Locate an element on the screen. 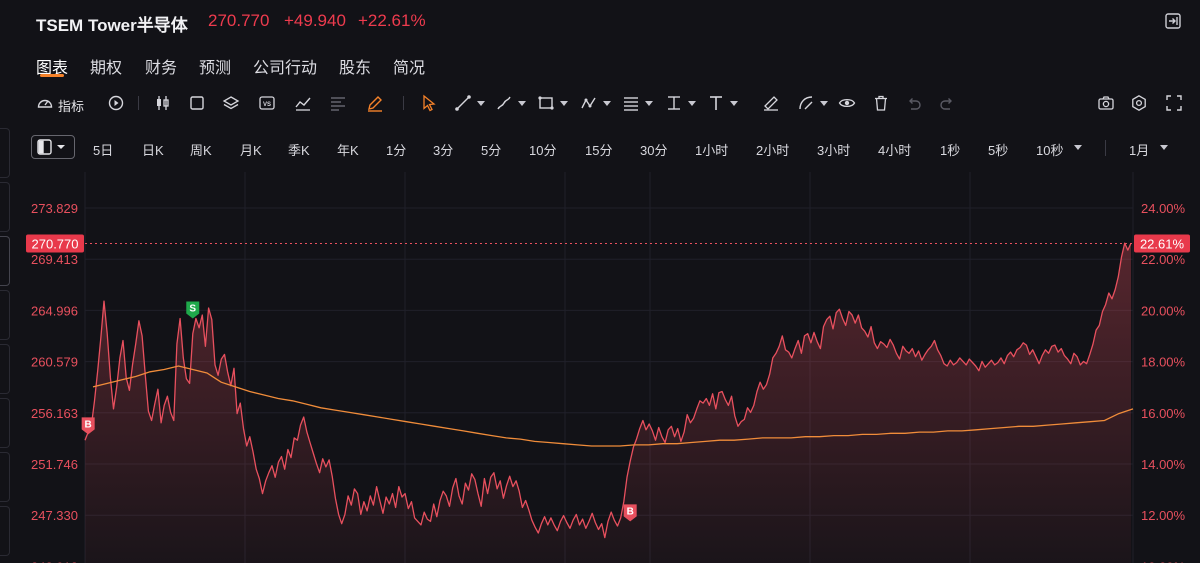  y-axis-percent-label: 16.00% is located at coordinates (1163, 413).